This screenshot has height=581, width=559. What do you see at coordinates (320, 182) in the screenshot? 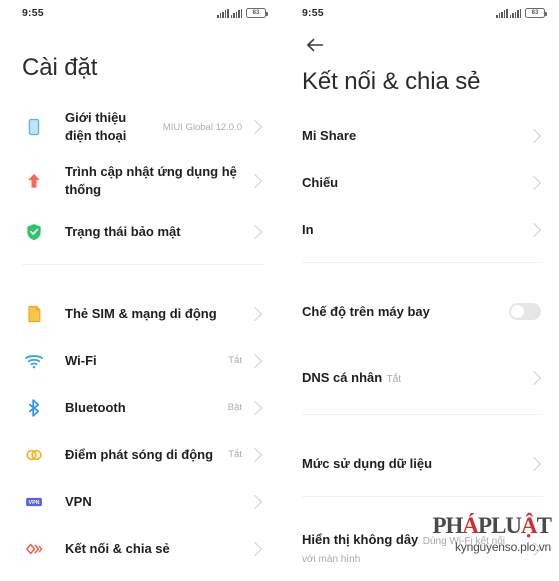
I see `connection-item-label: Chiếu` at bounding box center [320, 182].